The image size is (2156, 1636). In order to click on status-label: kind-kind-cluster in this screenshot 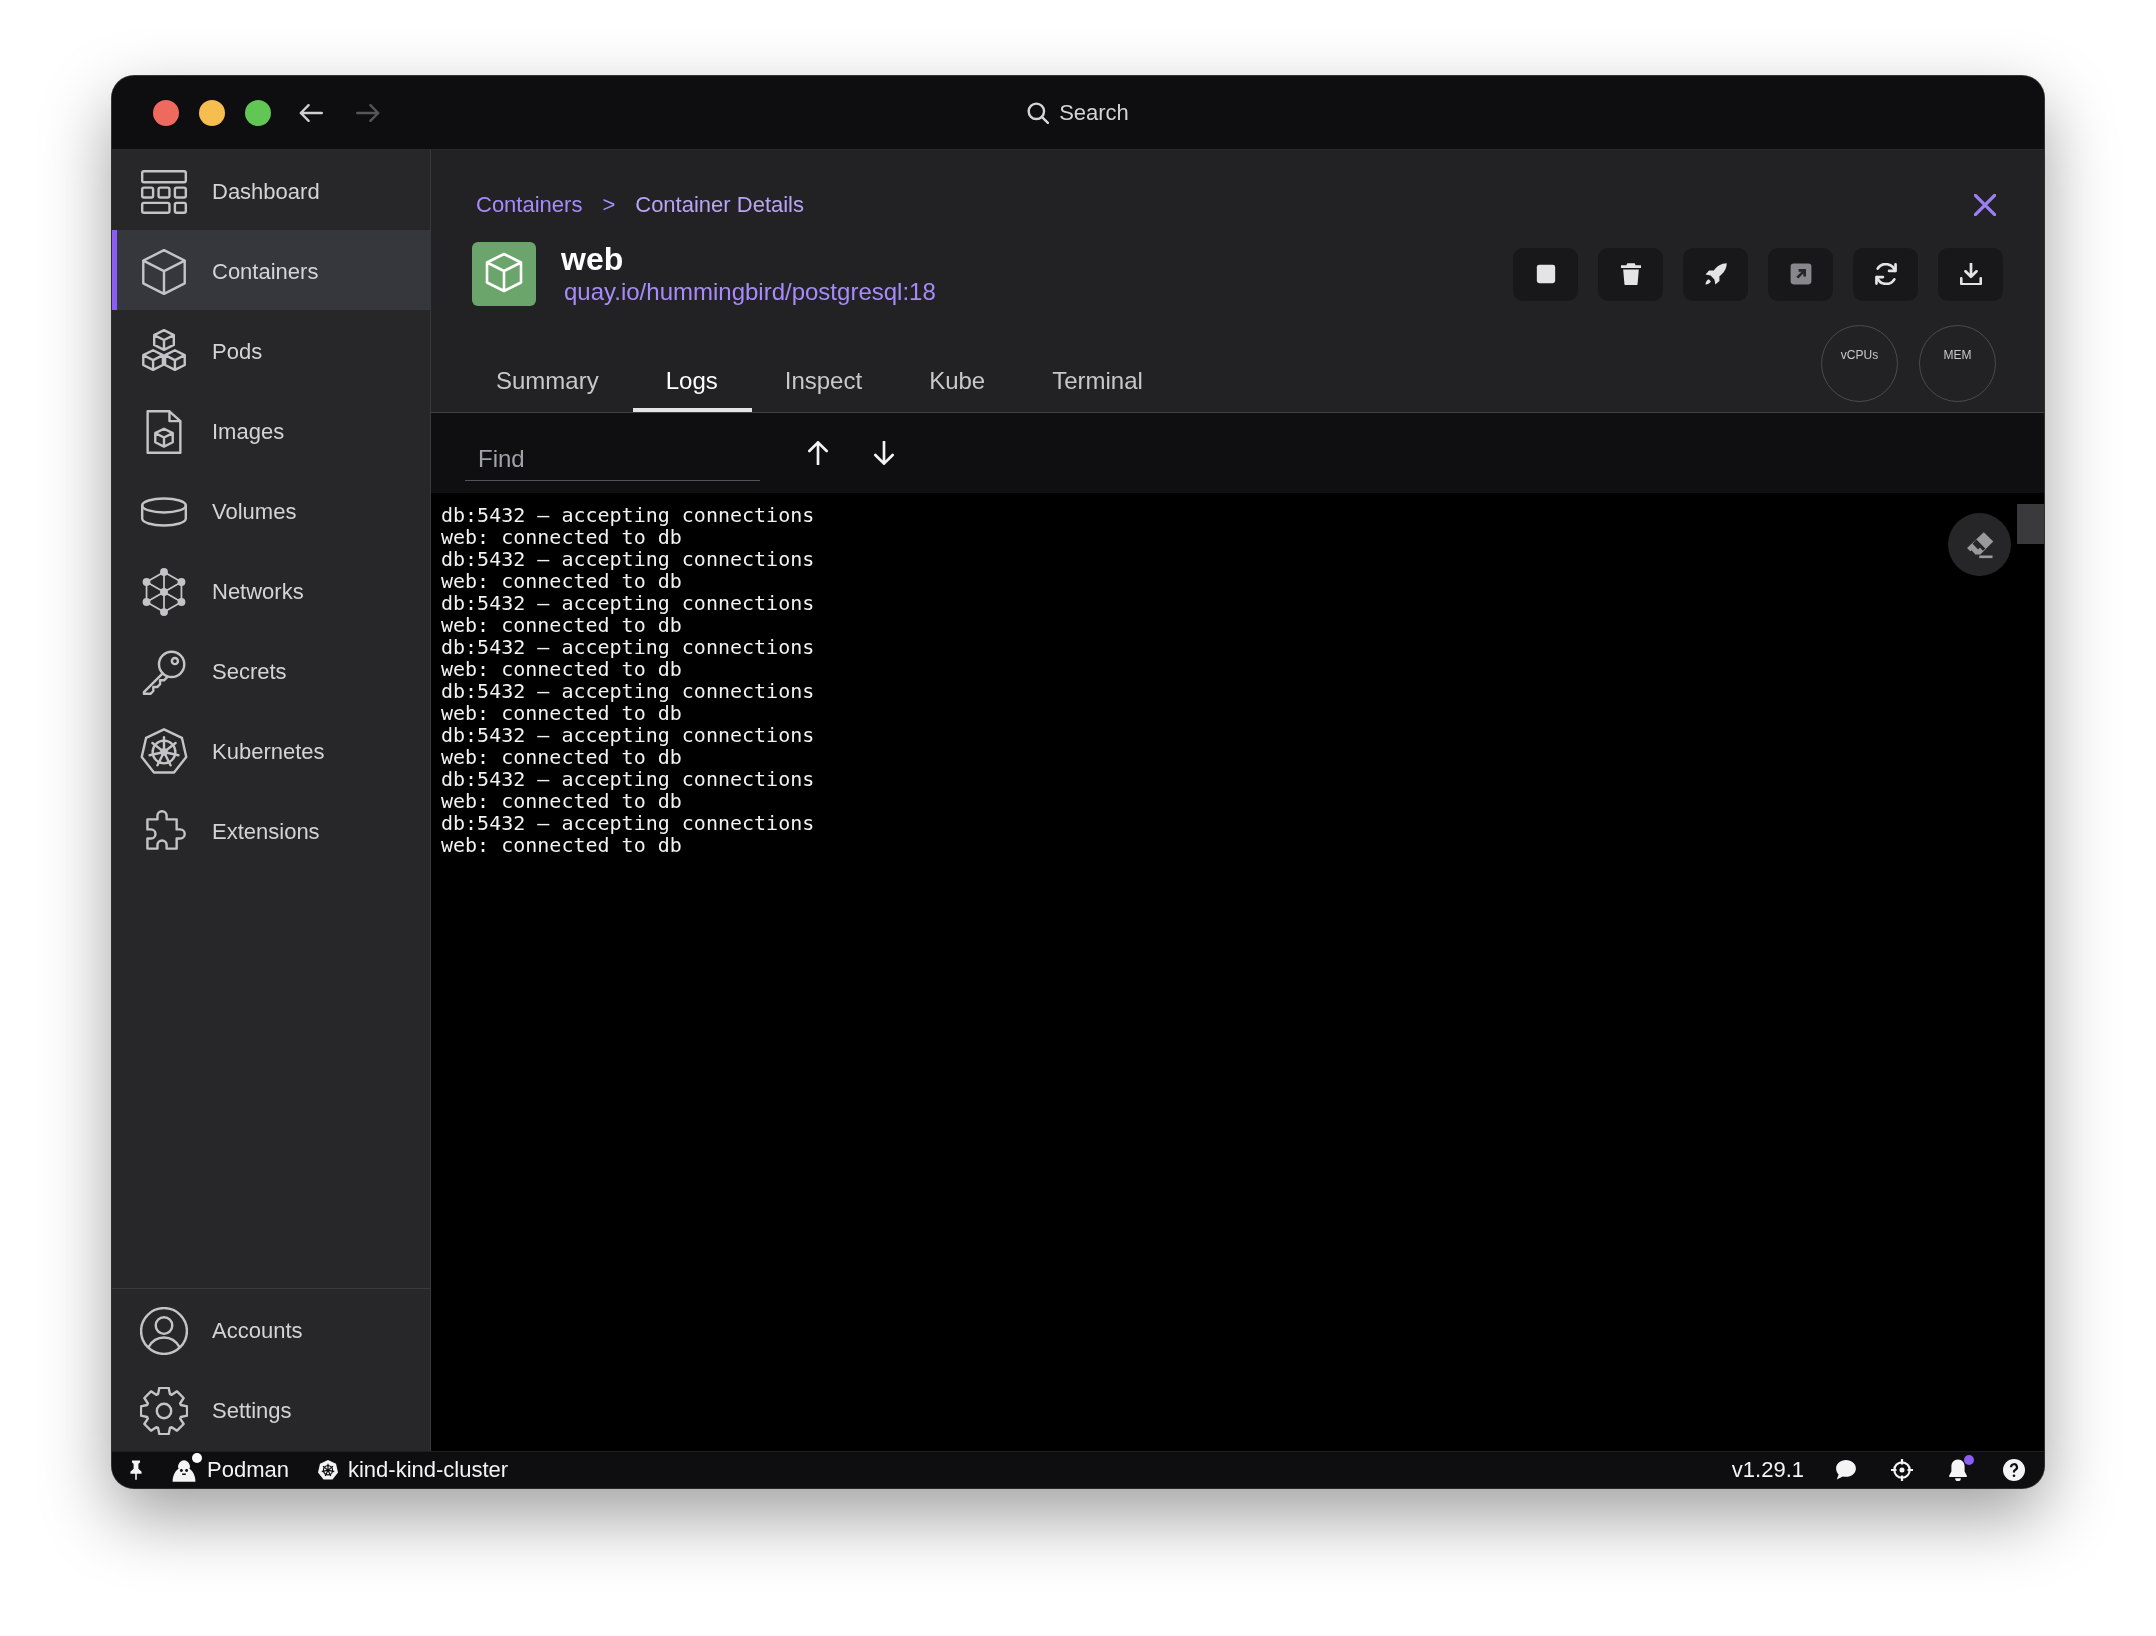, I will do `click(428, 1470)`.